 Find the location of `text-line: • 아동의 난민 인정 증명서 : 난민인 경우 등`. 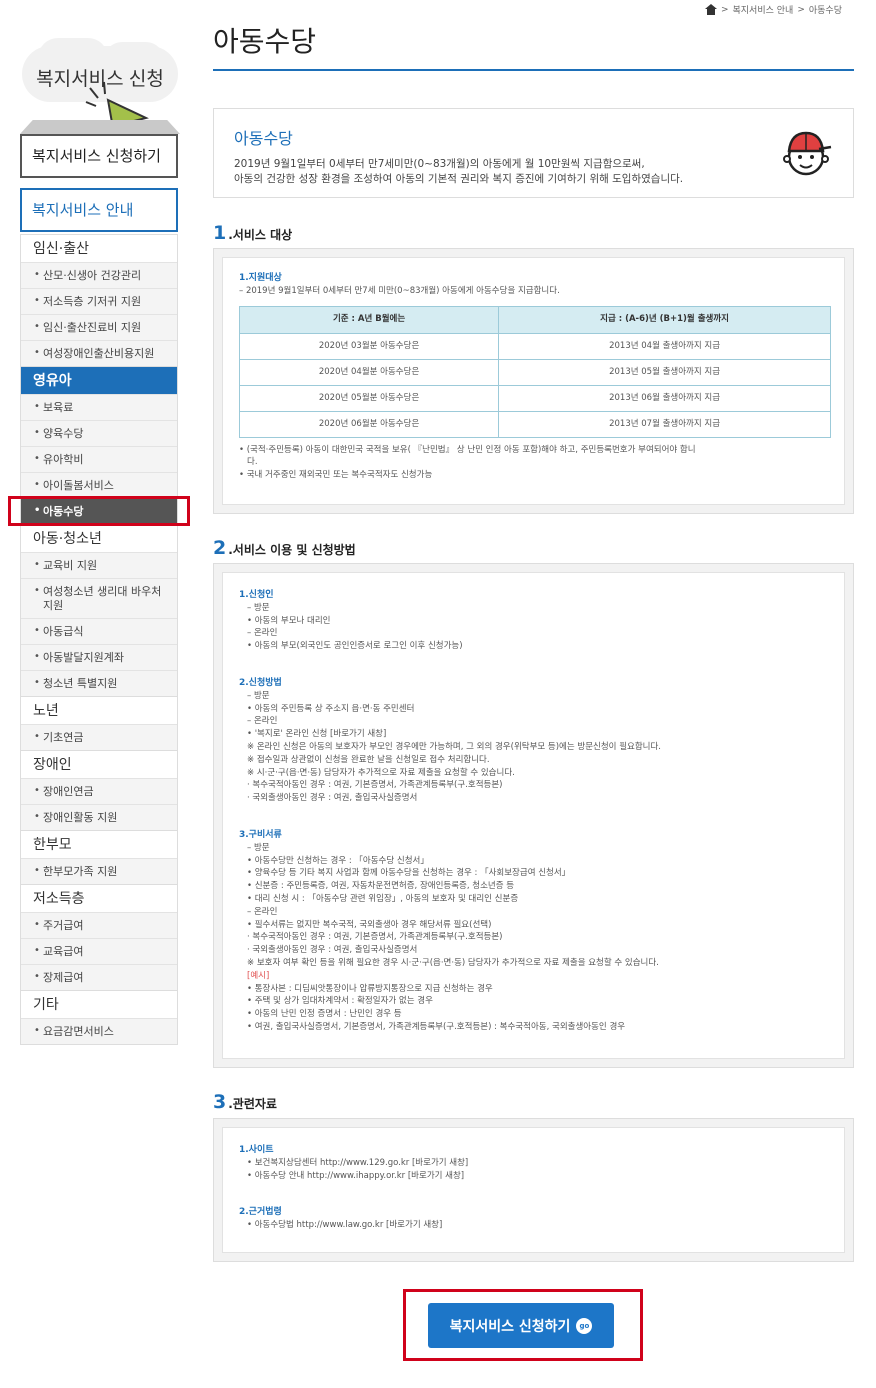

text-line: • 아동의 난민 인정 증명서 : 난민인 경우 등 is located at coordinates (324, 1014).